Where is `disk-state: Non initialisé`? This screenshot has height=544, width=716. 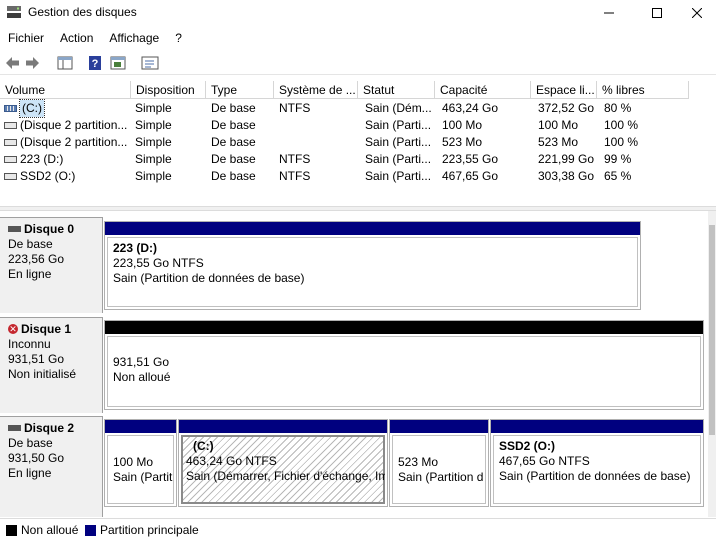 disk-state: Non initialisé is located at coordinates (42, 374).